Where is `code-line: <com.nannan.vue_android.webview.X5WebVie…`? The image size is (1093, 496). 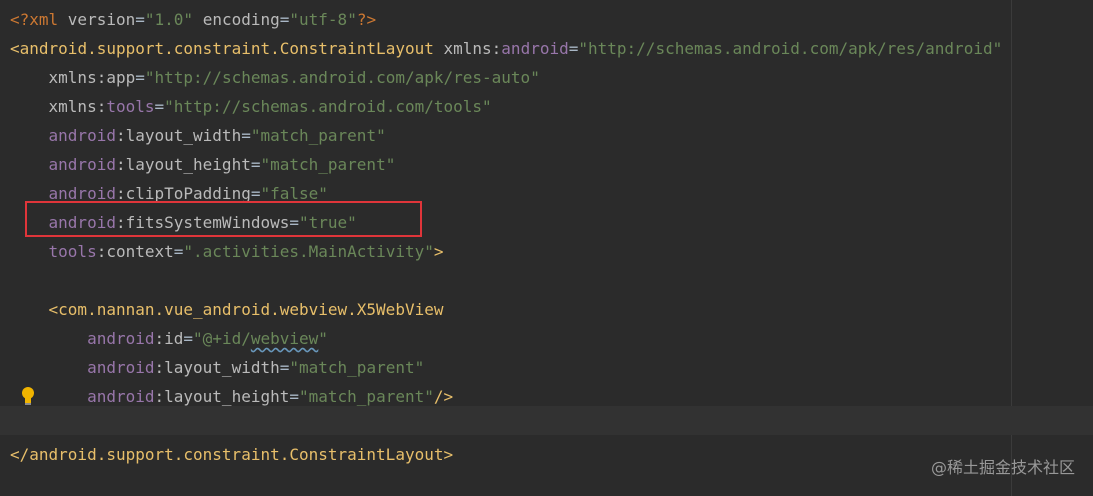
code-line: <com.nannan.vue_android.webview.X5WebVie… is located at coordinates (227, 309).